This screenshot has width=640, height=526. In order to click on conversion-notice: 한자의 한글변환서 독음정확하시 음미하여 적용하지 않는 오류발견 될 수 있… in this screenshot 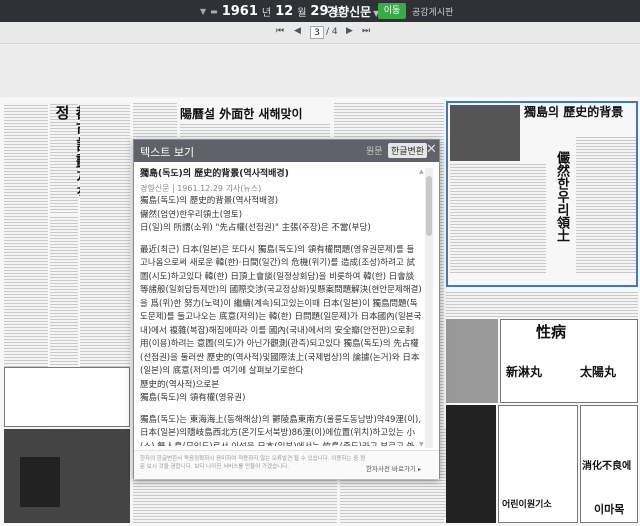, I will do `click(253, 463)`.